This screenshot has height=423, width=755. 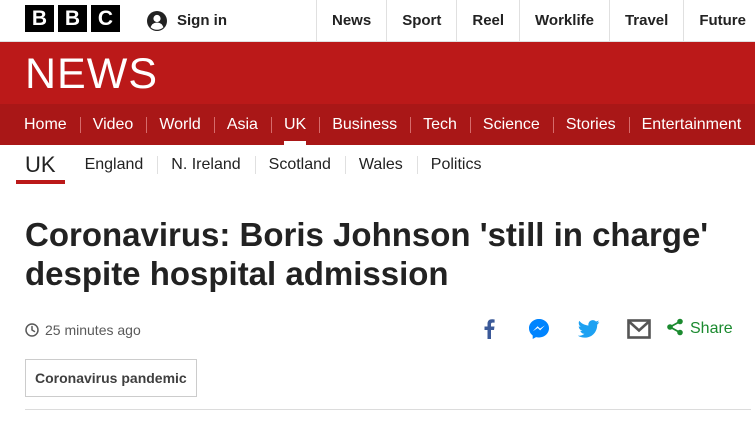 I want to click on top-nav-reel: Reel, so click(x=487, y=20).